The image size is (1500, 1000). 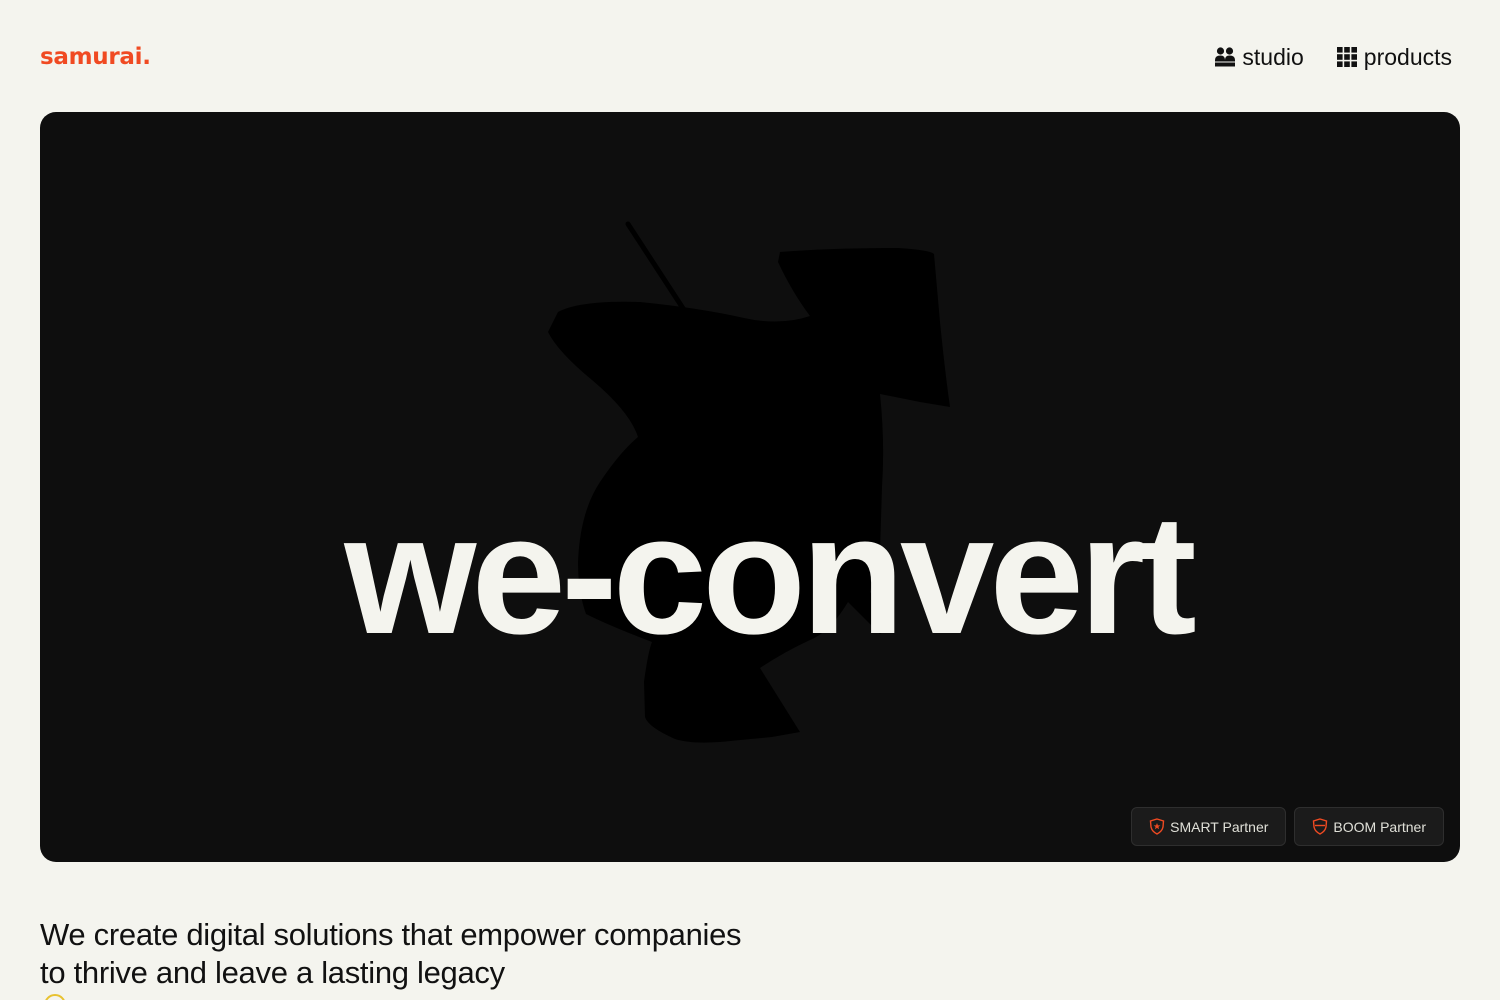 I want to click on nav-label-products: products, so click(x=1407, y=56).